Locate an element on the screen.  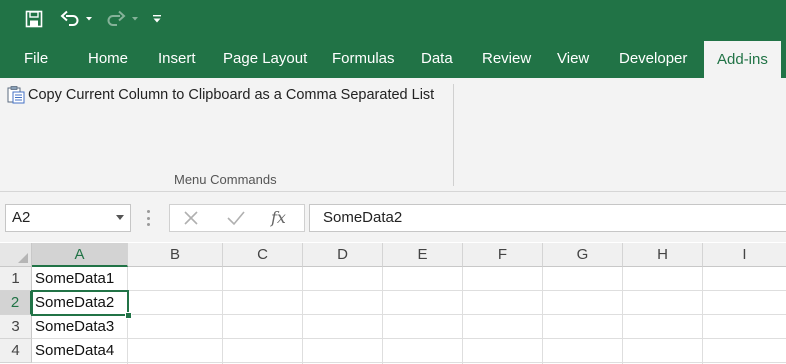
formula-bar: A2 fx SomeData2 is located at coordinates (393, 217).